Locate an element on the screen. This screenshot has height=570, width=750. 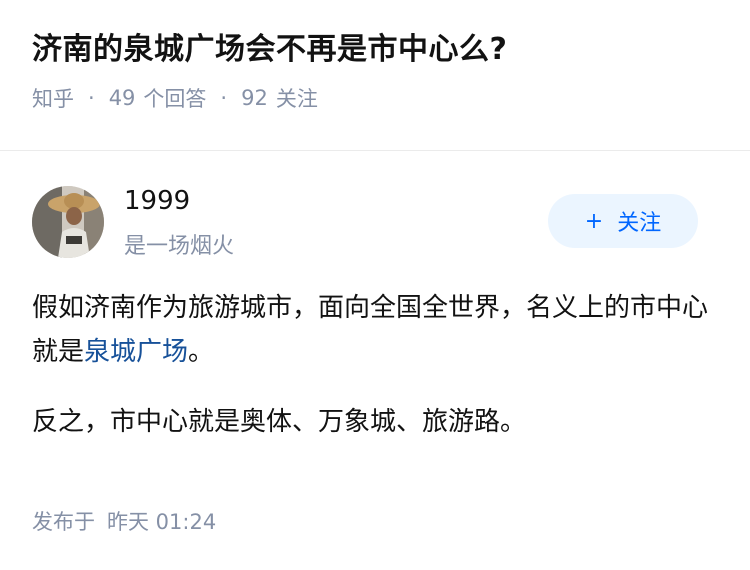
author-card: 1999 是一场烟火 + 关注 is located at coordinates (365, 222).